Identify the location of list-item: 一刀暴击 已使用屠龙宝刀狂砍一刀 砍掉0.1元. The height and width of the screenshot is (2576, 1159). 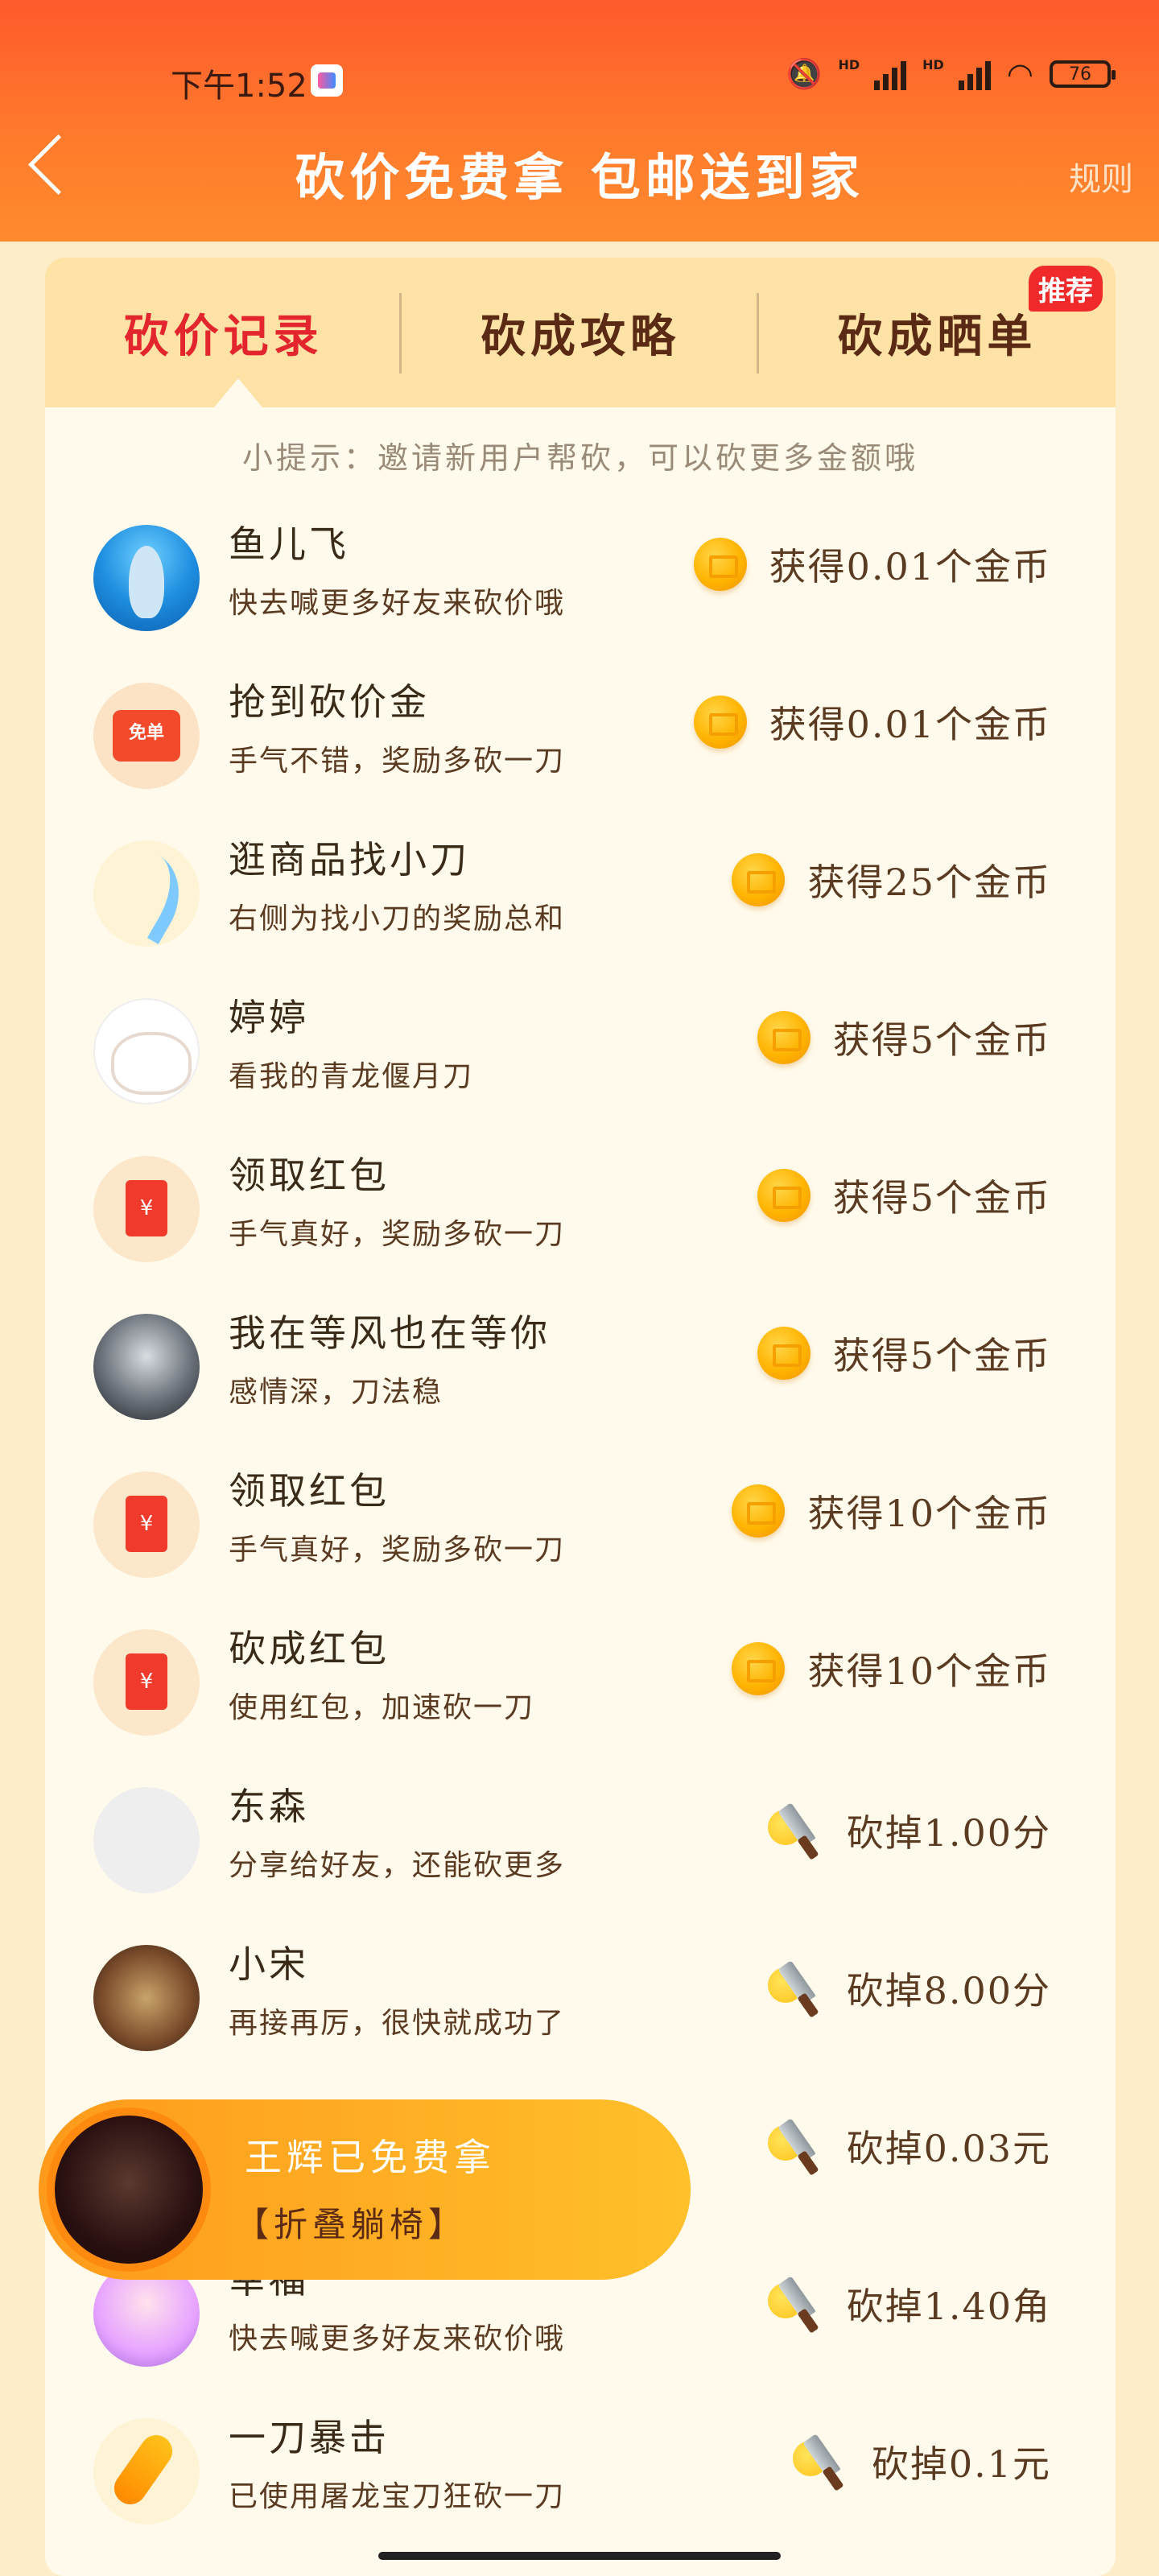
(580, 2471).